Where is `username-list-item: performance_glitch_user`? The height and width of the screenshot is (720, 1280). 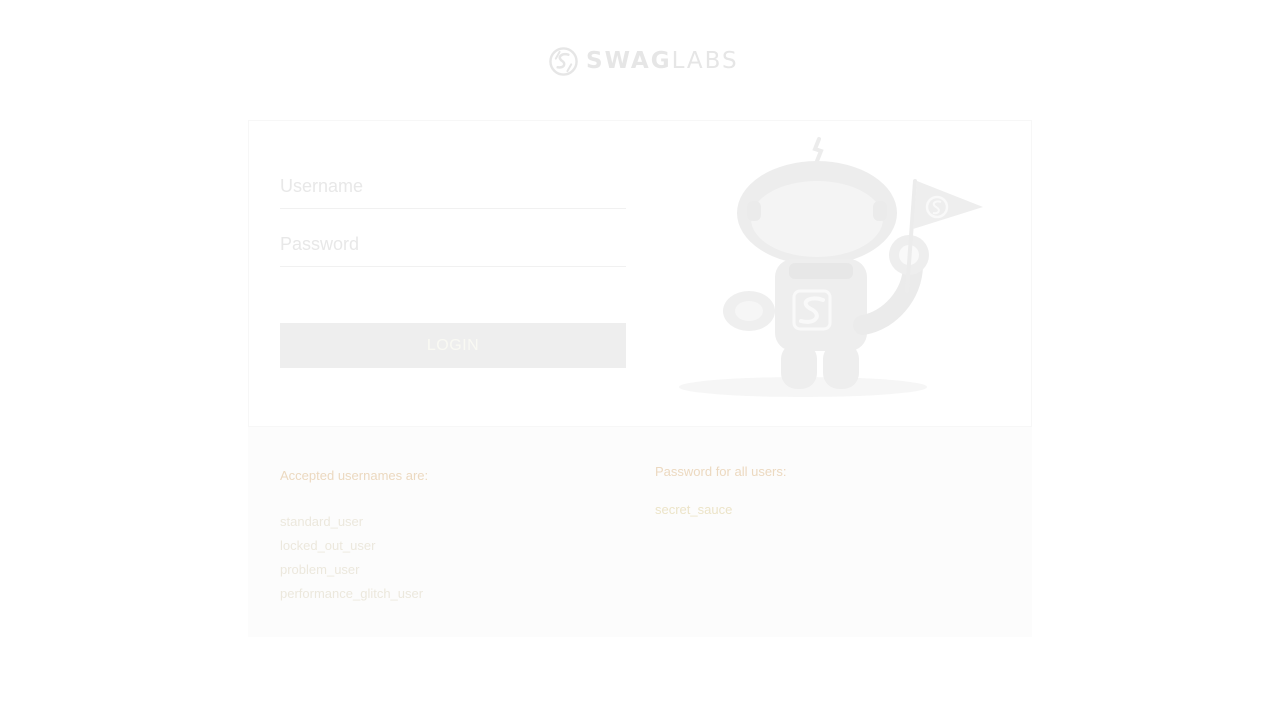 username-list-item: performance_glitch_user is located at coordinates (352, 593).